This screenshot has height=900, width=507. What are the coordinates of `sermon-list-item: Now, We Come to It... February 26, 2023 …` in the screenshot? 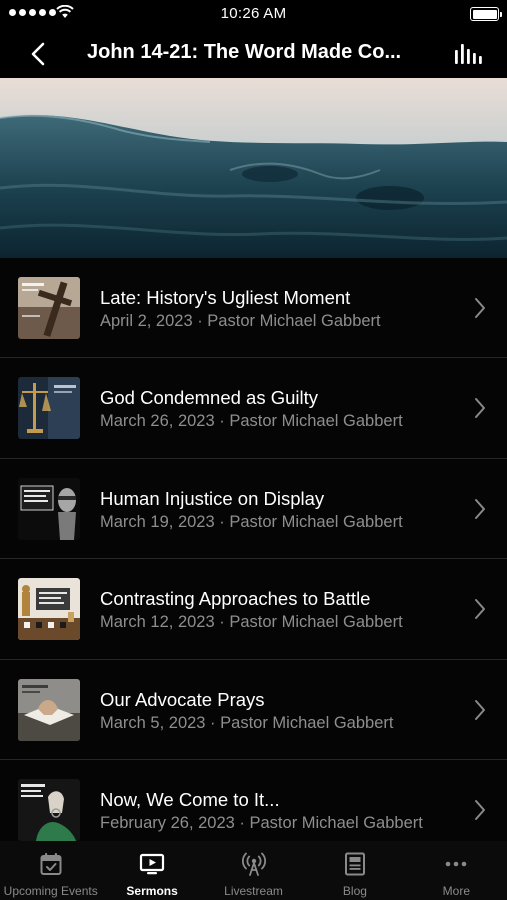 It's located at (253, 800).